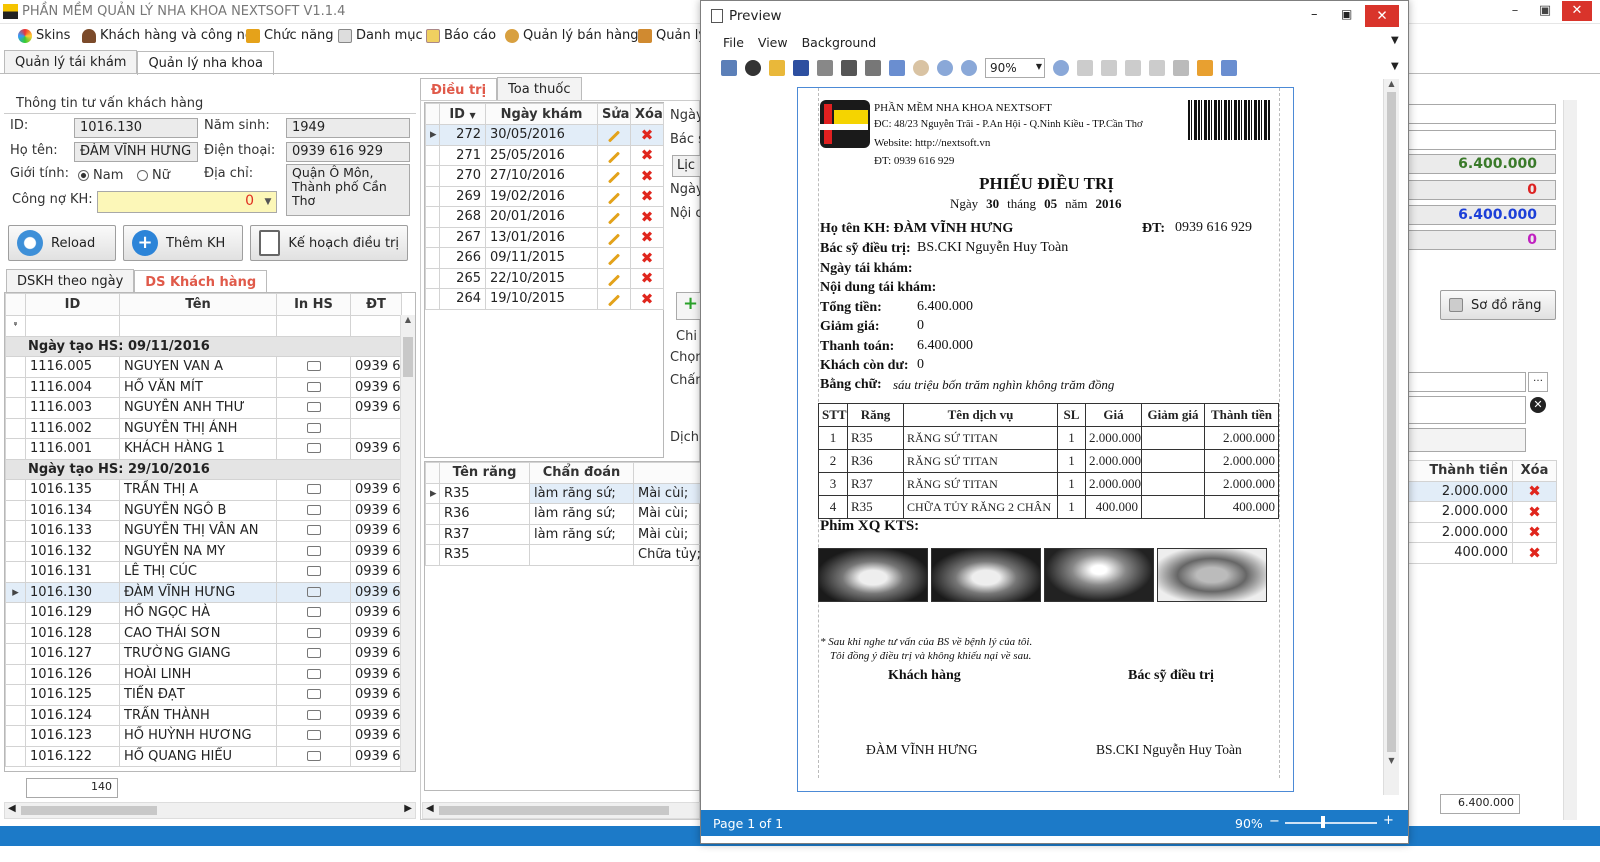 This screenshot has height=862, width=1600. Describe the element at coordinates (187, 202) in the screenshot. I see `debt-field: 0` at that location.